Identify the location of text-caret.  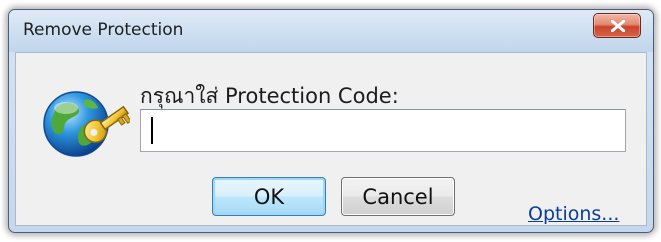
(152, 130).